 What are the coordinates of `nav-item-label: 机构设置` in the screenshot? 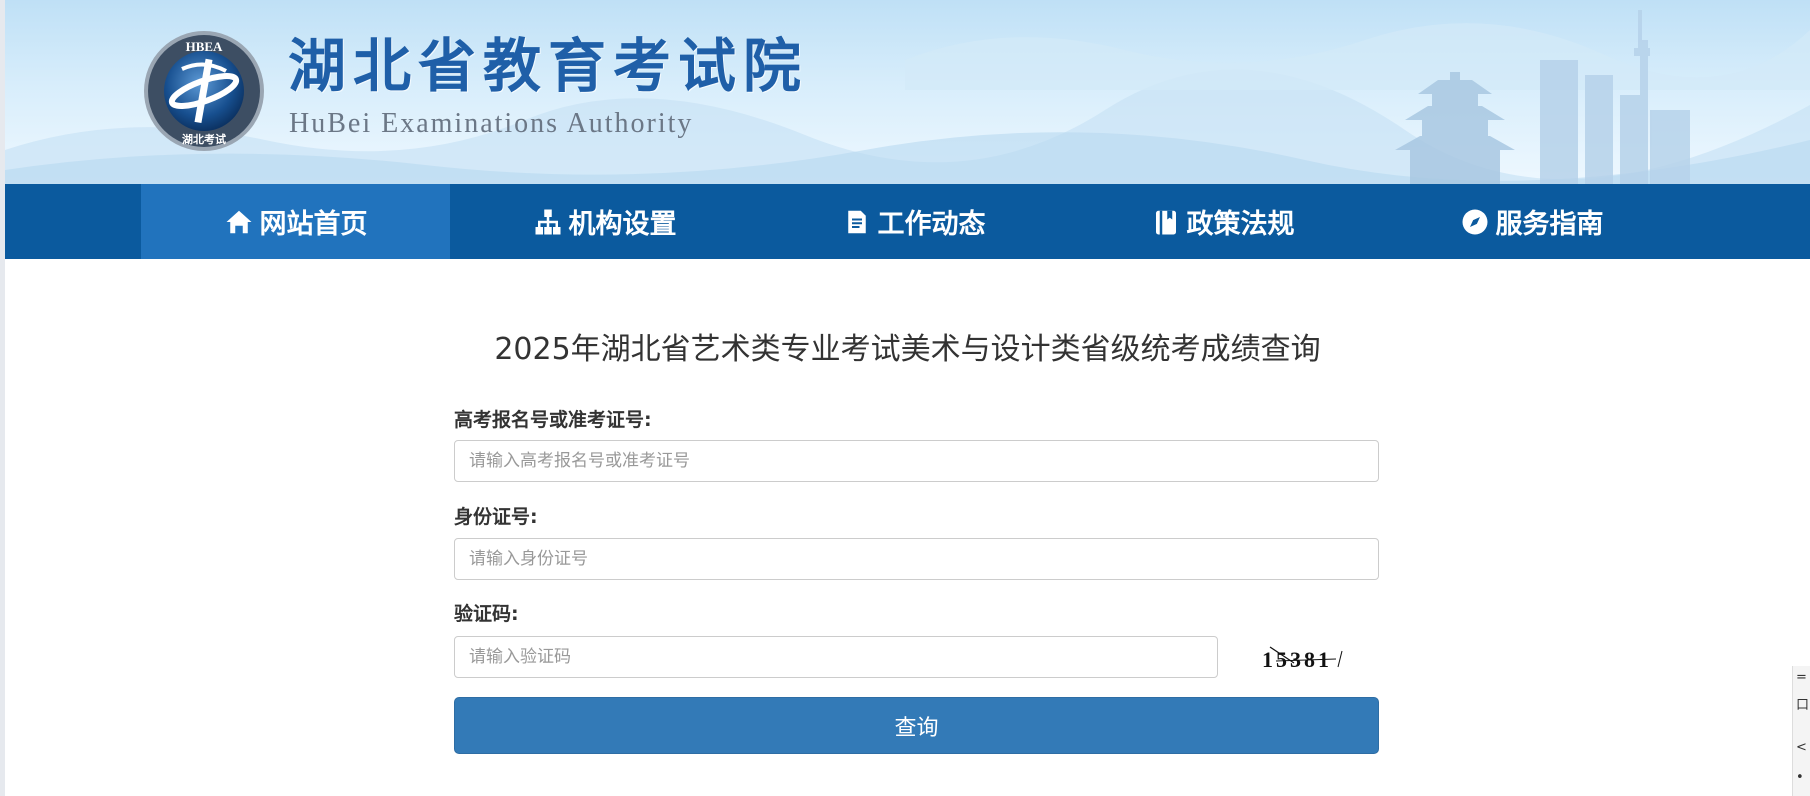 It's located at (622, 224).